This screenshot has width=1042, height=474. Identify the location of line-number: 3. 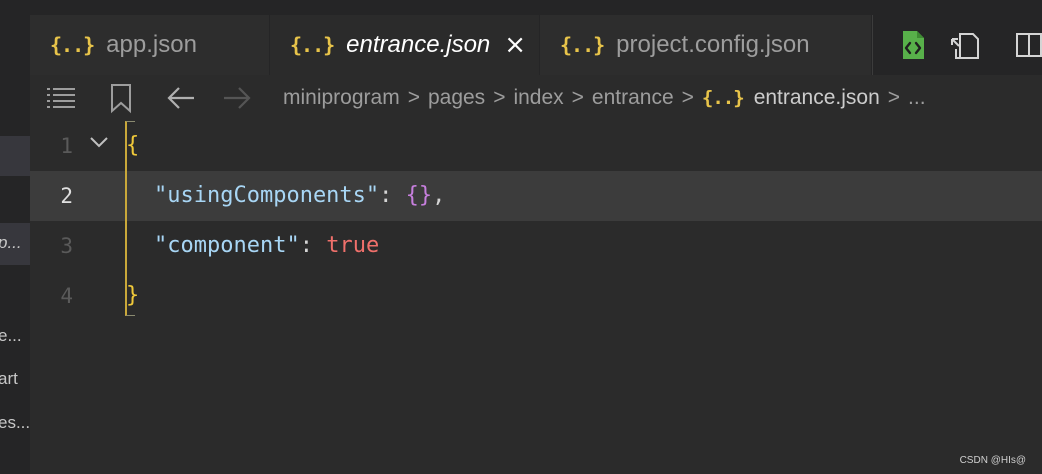
(66, 246).